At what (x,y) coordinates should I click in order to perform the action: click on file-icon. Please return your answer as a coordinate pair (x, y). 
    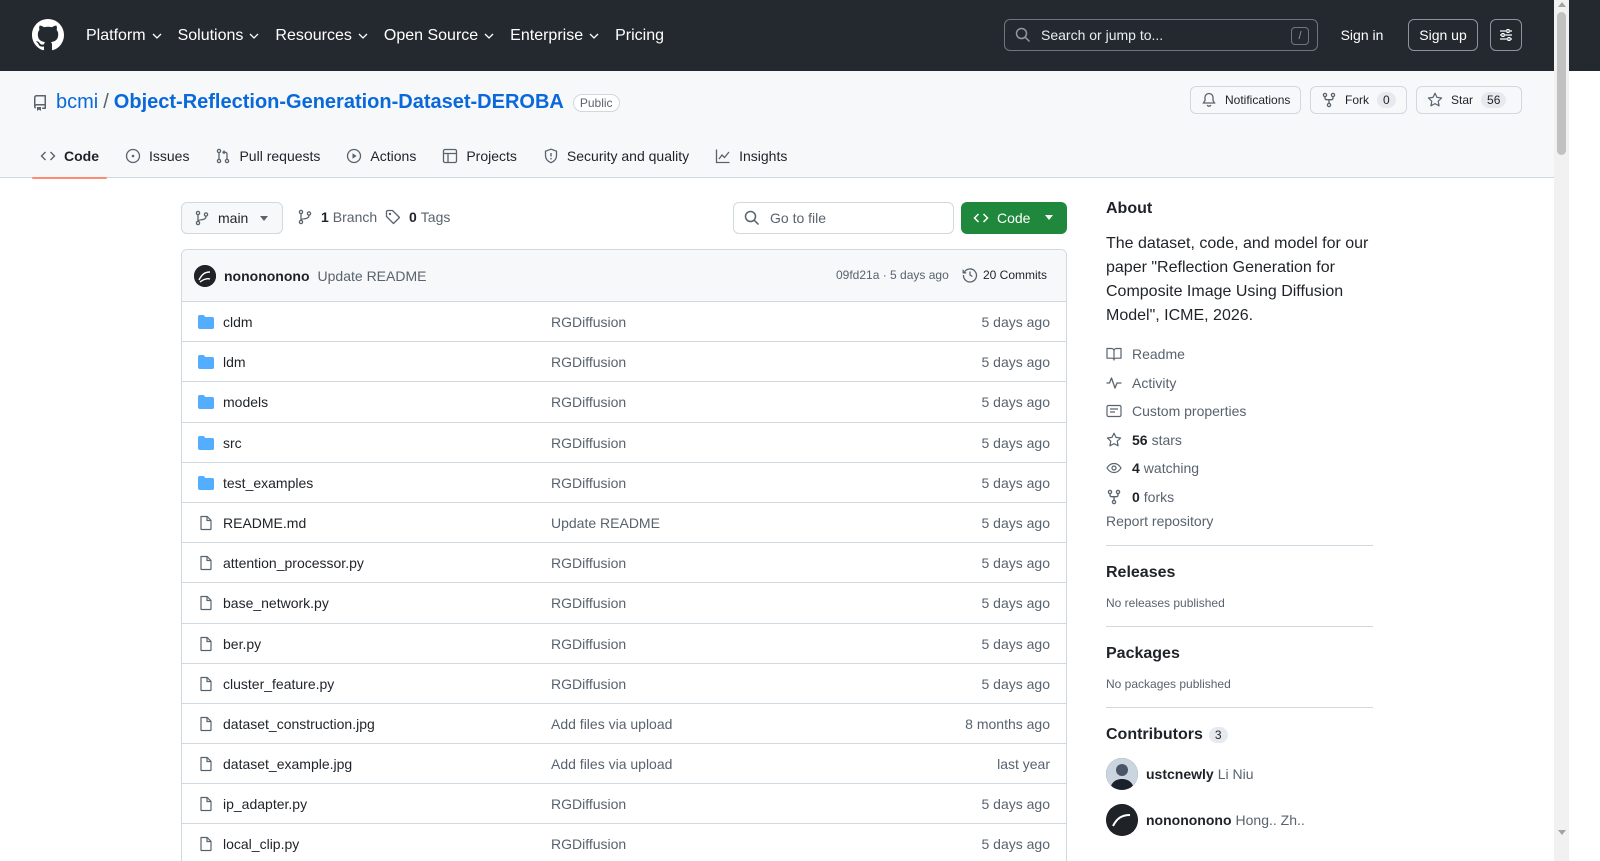
    Looking at the image, I should click on (206, 844).